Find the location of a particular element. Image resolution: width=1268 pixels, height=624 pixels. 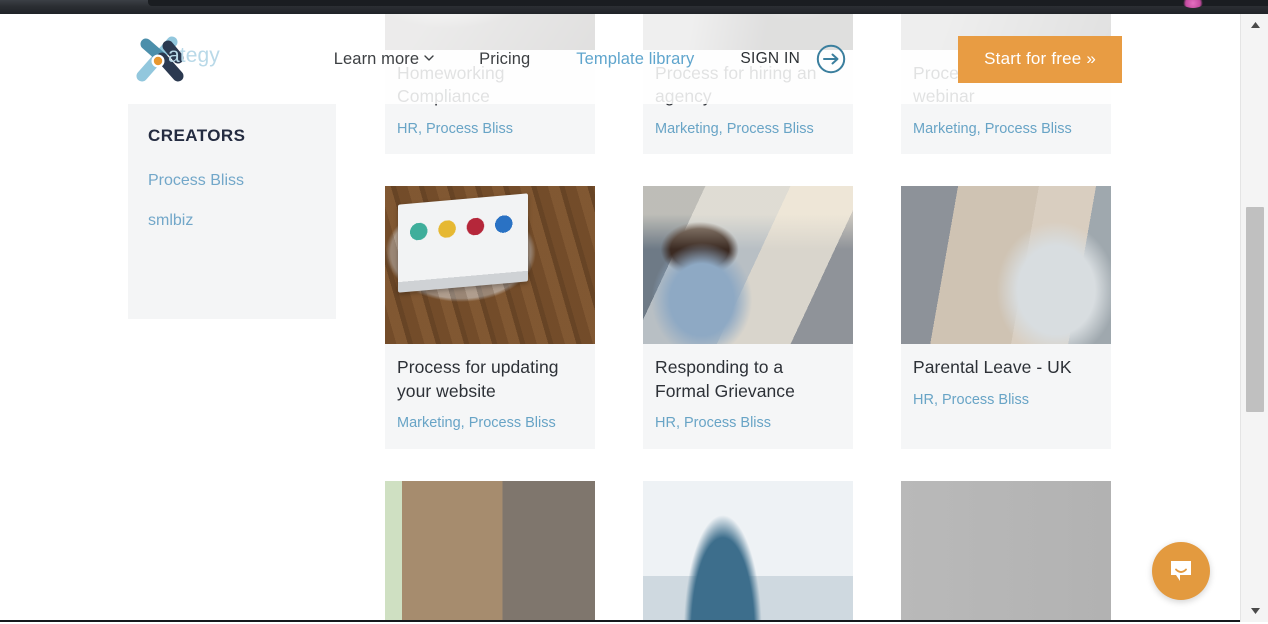

start-for-free-button: Start for free » is located at coordinates (1040, 59).